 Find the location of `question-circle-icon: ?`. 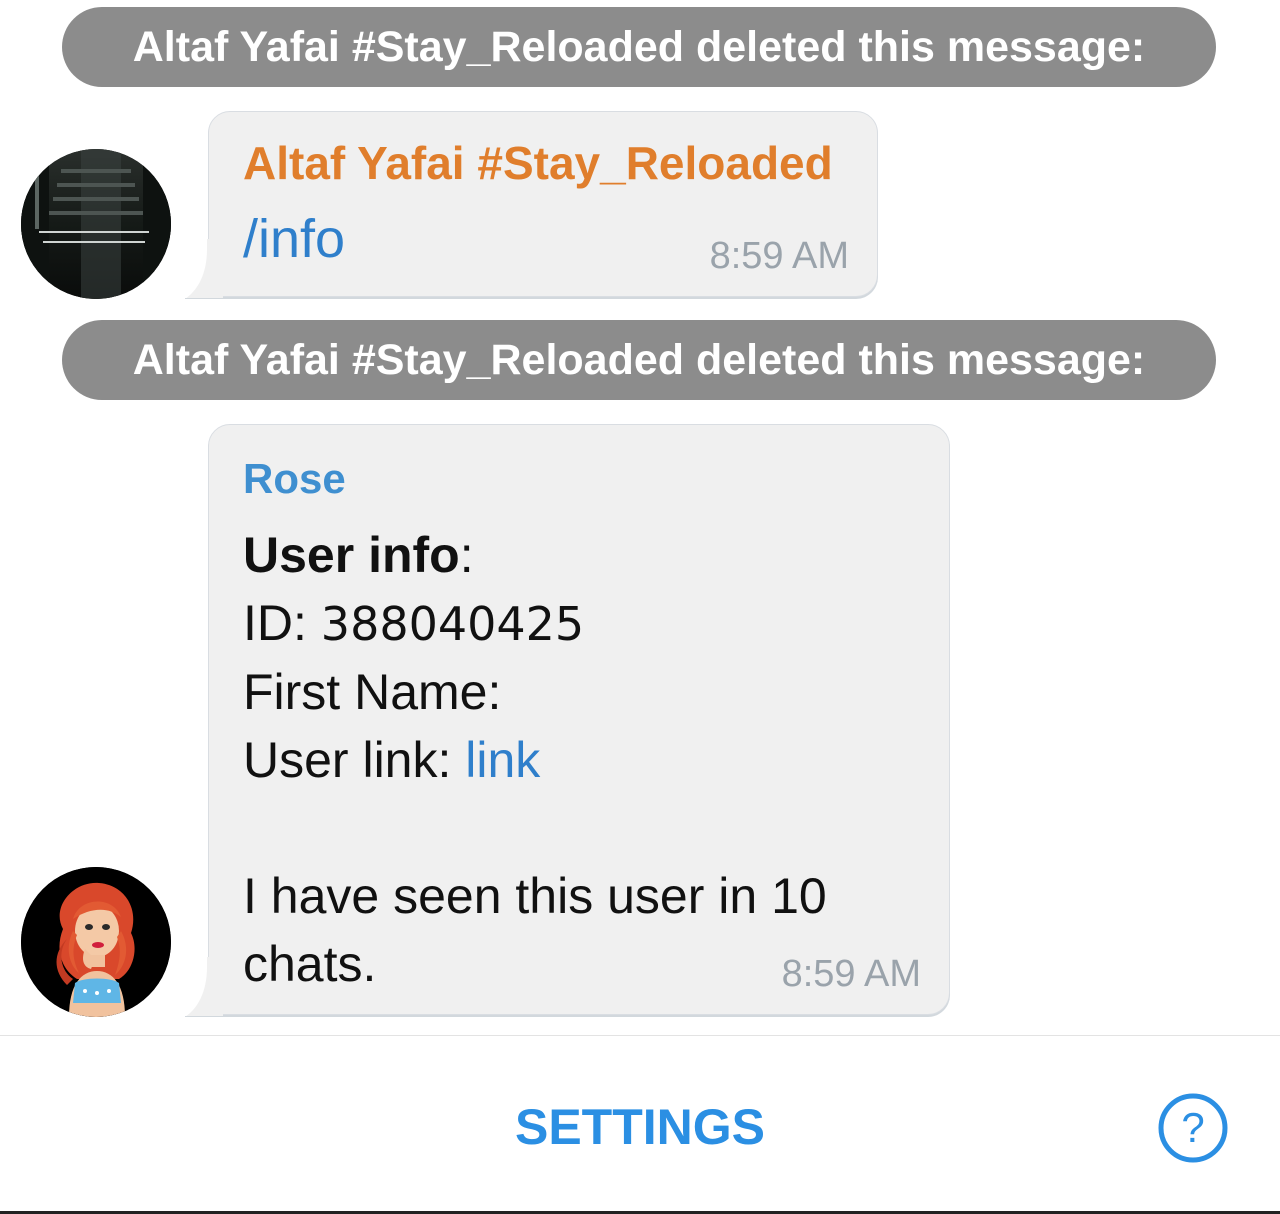

question-circle-icon: ? is located at coordinates (1193, 1128).